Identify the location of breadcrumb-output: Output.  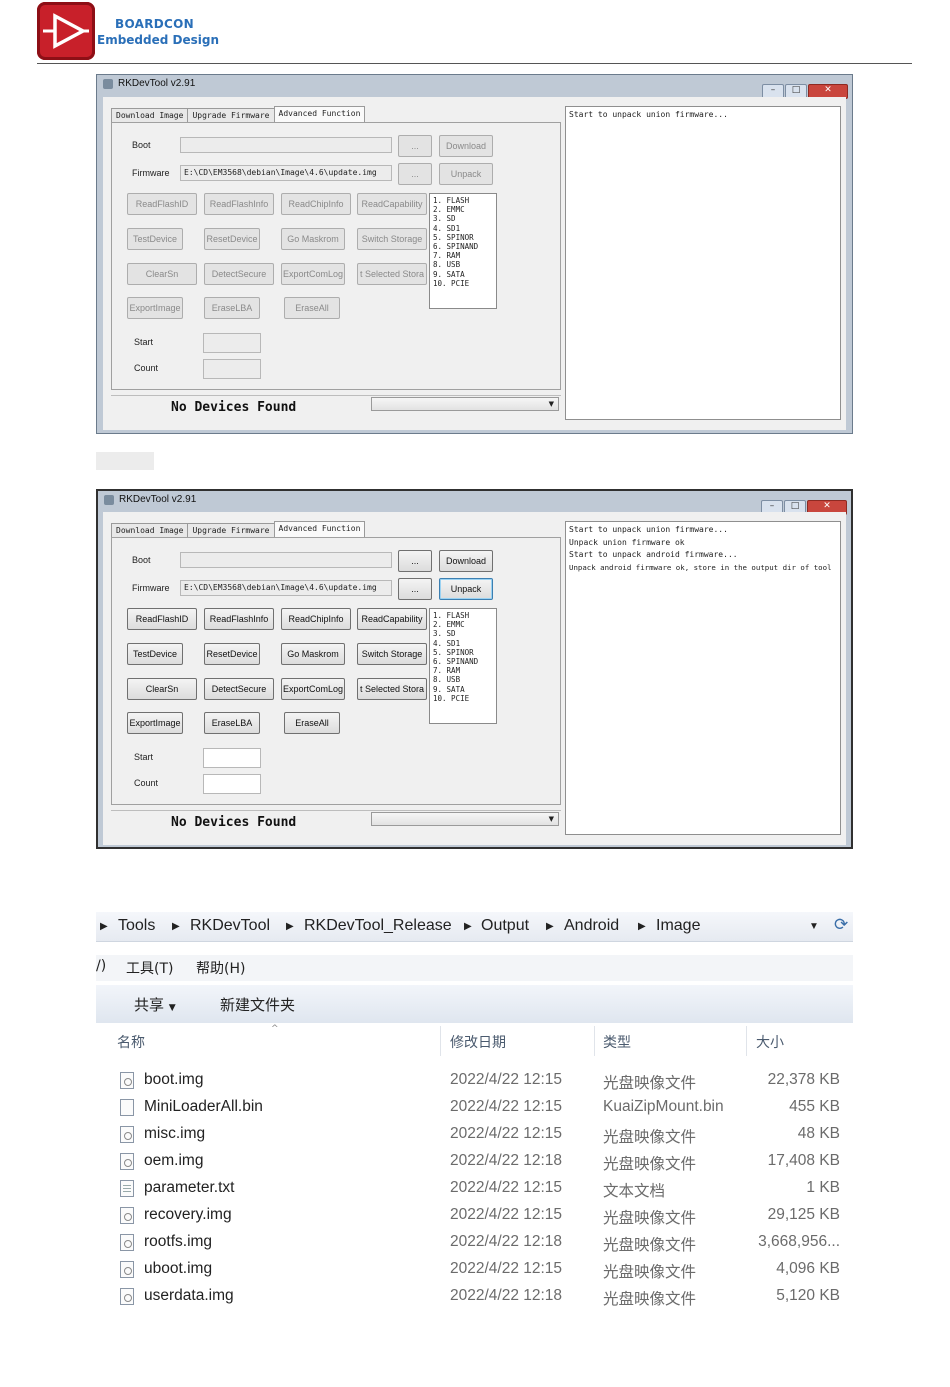
(505, 926).